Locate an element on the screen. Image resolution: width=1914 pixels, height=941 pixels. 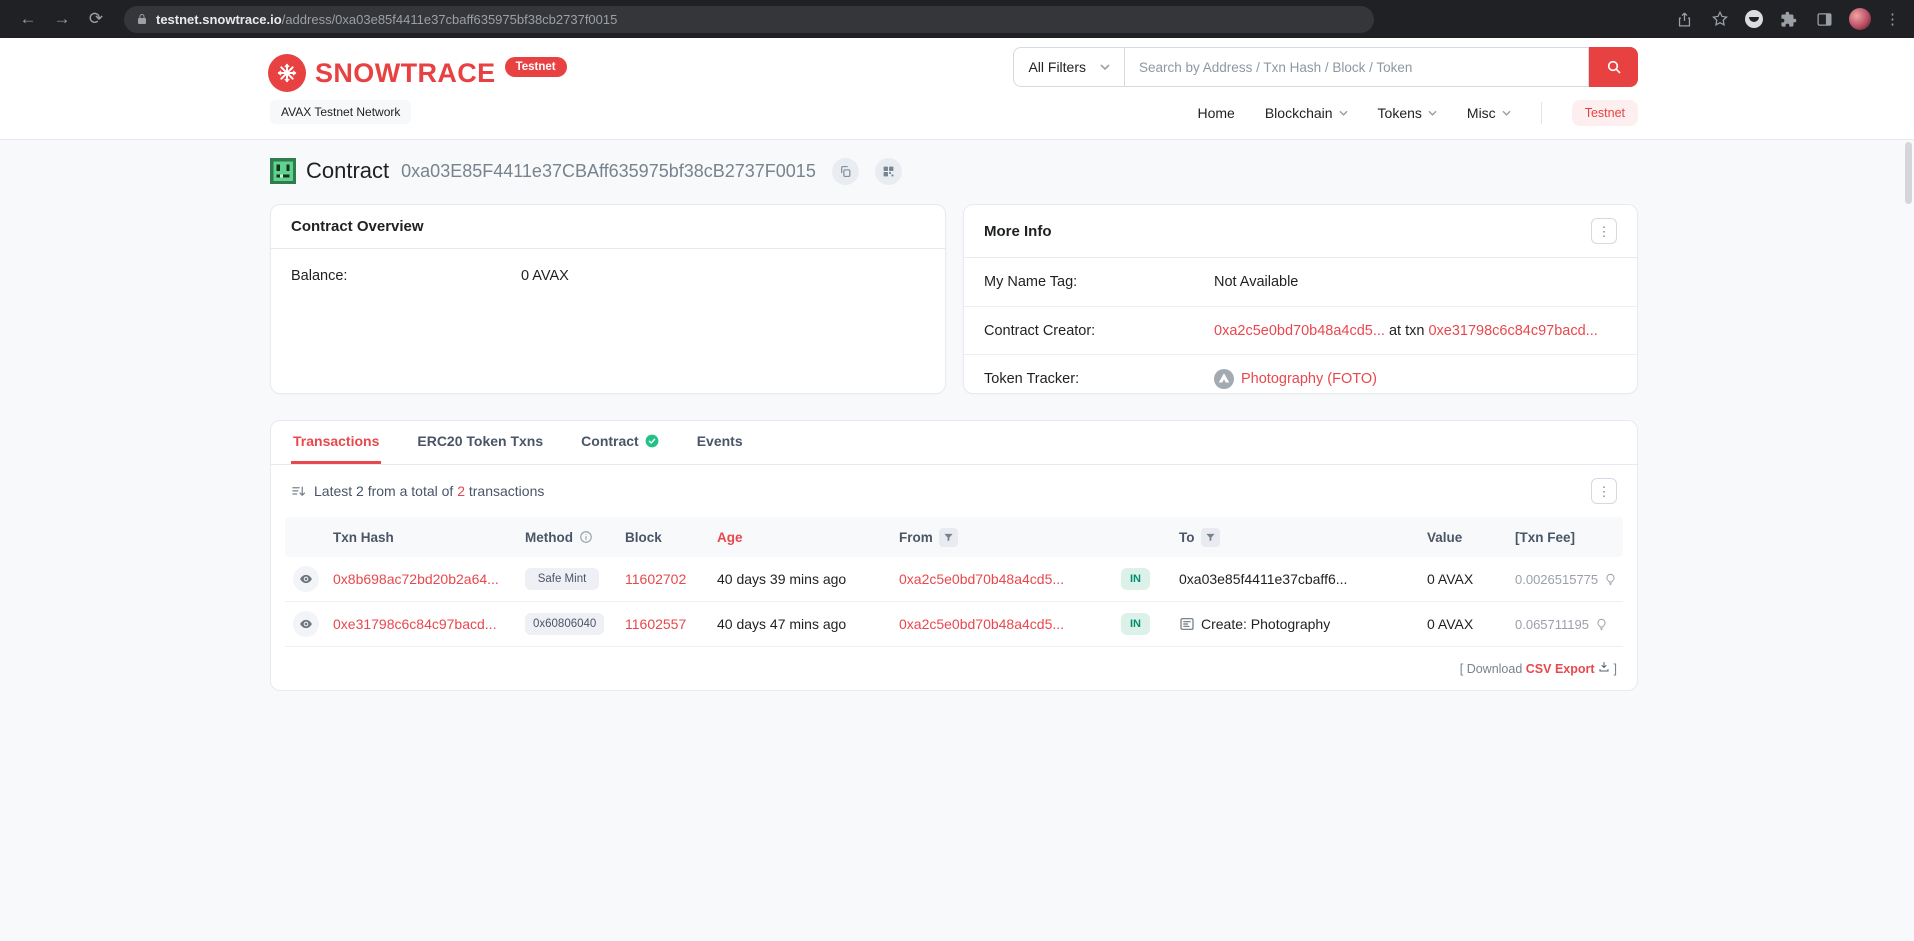
to-filter-button is located at coordinates (1210, 537).